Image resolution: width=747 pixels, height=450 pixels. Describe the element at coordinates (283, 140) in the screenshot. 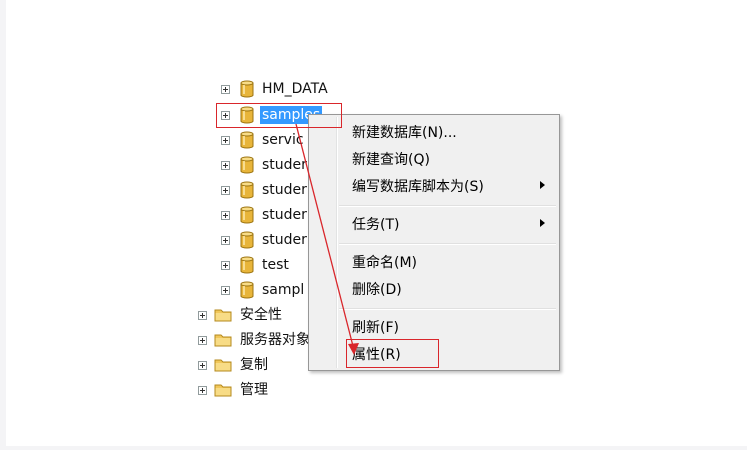

I see `database-label: servic` at that location.